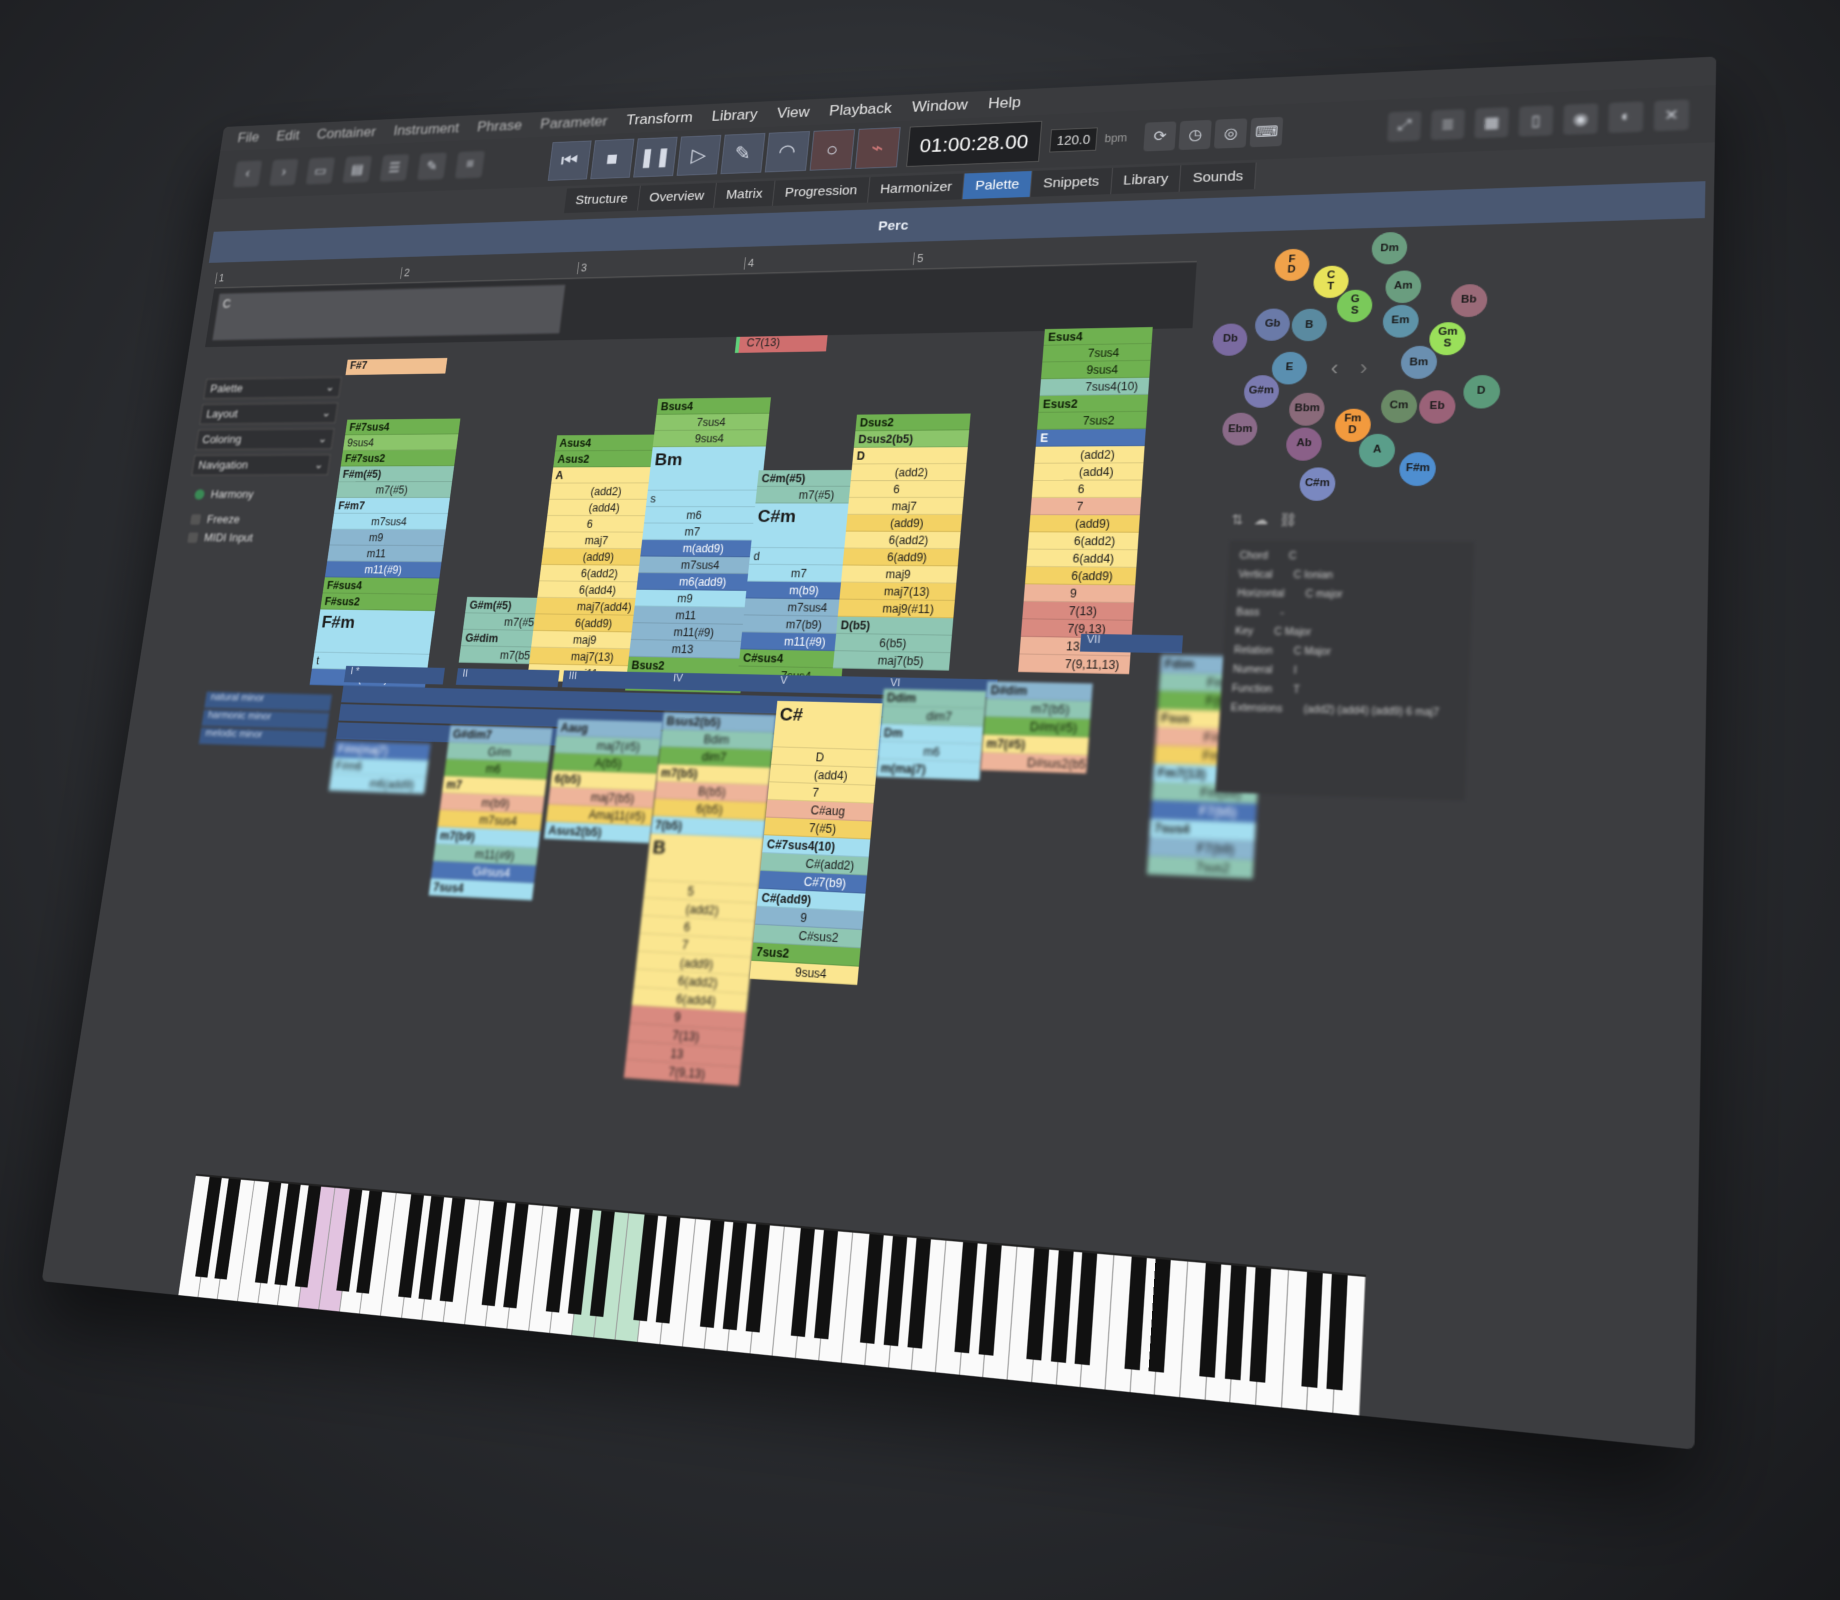 This screenshot has height=1600, width=1840. I want to click on close-icon: ✕, so click(1671, 115).